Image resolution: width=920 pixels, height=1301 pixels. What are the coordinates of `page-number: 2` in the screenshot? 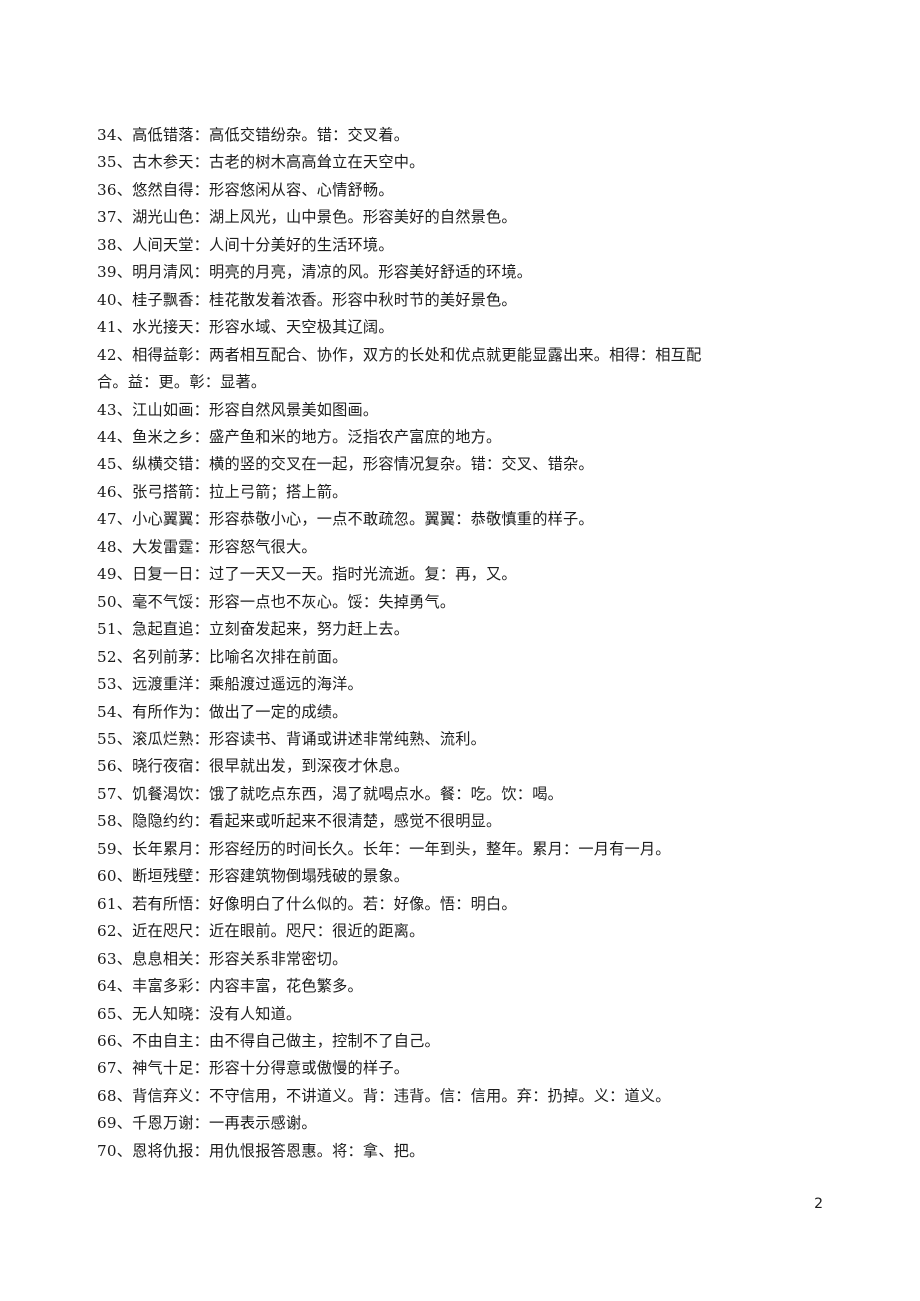 It's located at (818, 1204).